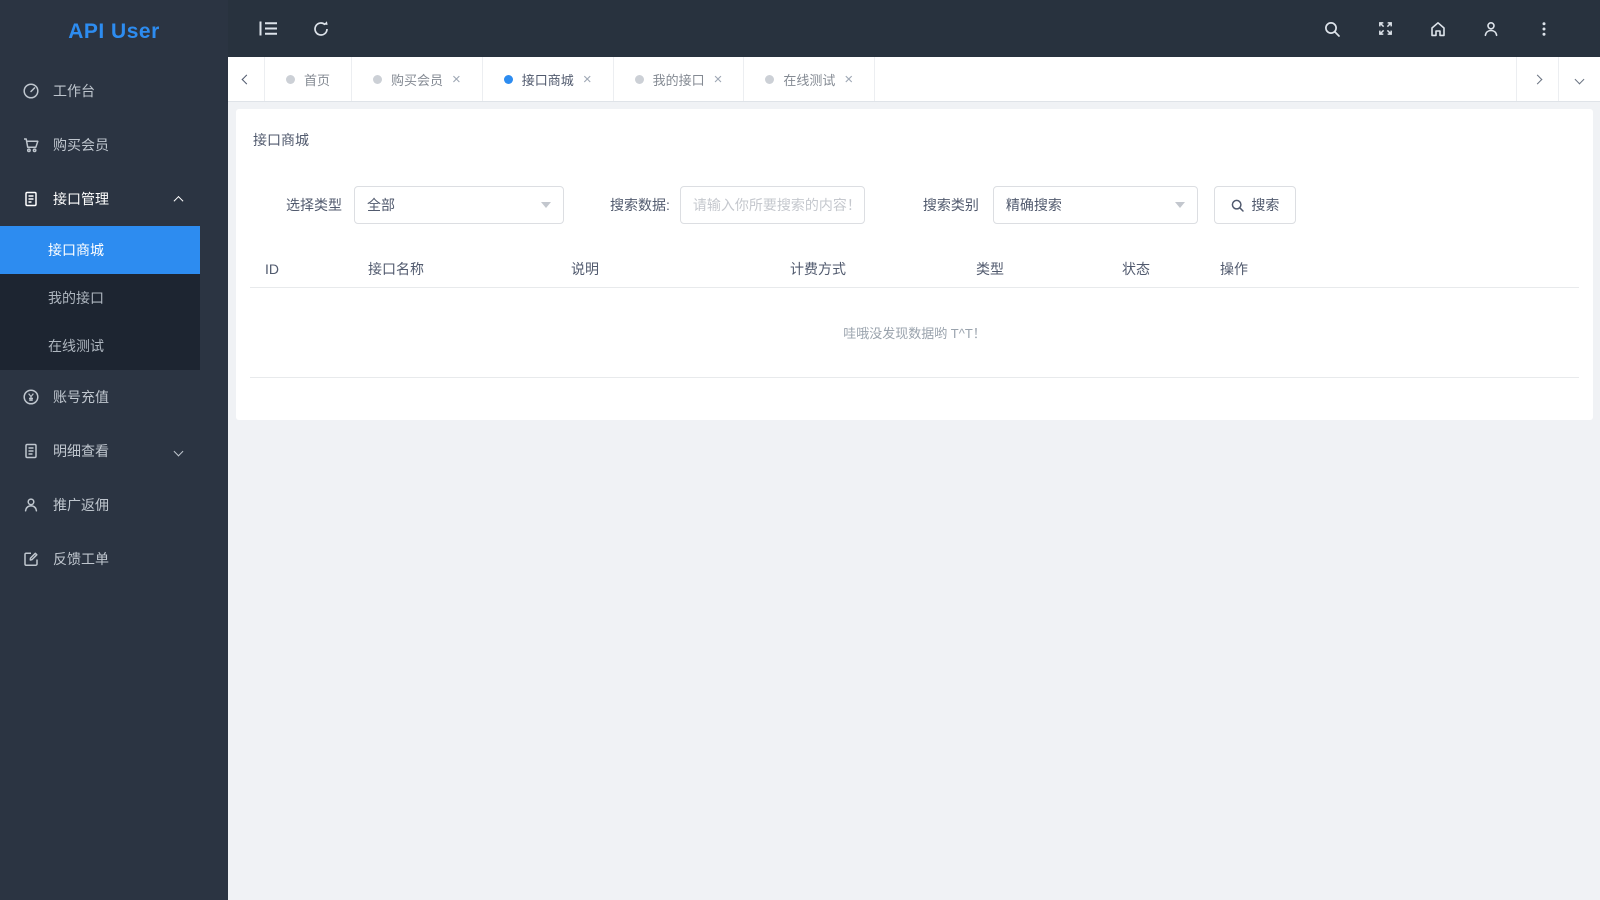 The width and height of the screenshot is (1600, 900). I want to click on type-select: 全部, so click(459, 205).